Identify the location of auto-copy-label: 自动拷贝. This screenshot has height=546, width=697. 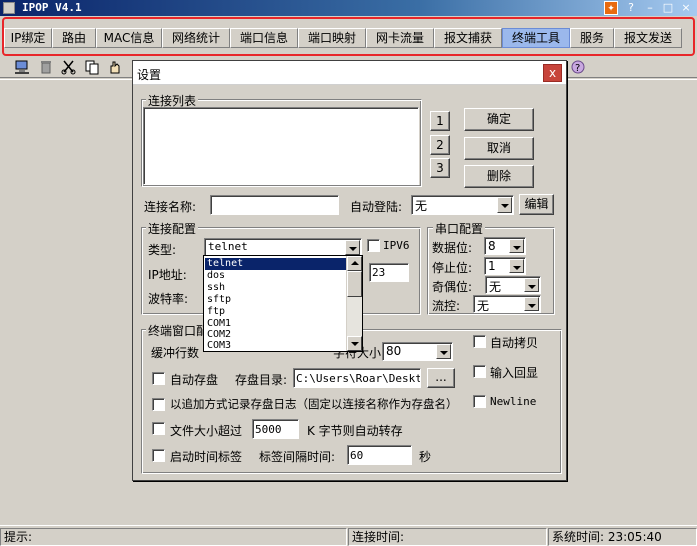
(514, 343).